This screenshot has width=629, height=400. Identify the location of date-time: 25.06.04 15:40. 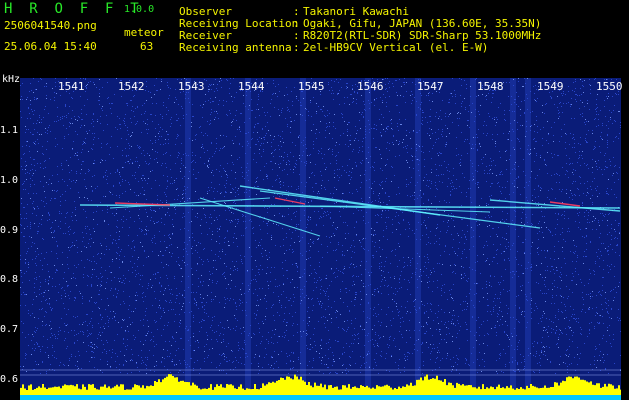
(50, 46).